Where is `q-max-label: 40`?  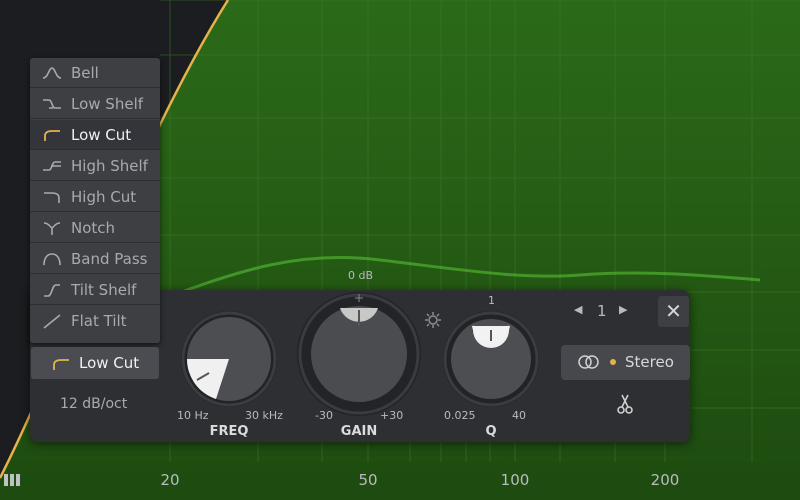 q-max-label: 40 is located at coordinates (519, 415).